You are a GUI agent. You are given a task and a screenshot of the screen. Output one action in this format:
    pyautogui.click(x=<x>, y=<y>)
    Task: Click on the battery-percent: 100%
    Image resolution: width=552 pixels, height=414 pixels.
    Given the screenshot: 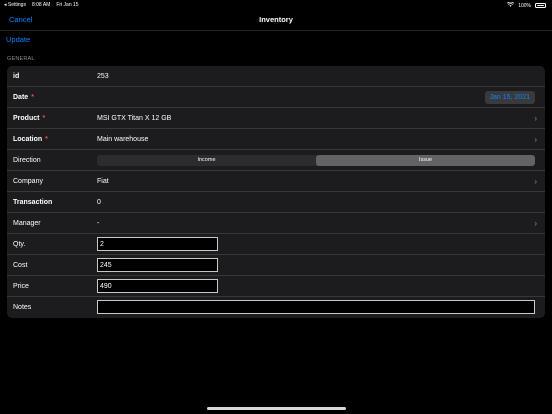 What is the action you would take?
    pyautogui.click(x=524, y=5)
    